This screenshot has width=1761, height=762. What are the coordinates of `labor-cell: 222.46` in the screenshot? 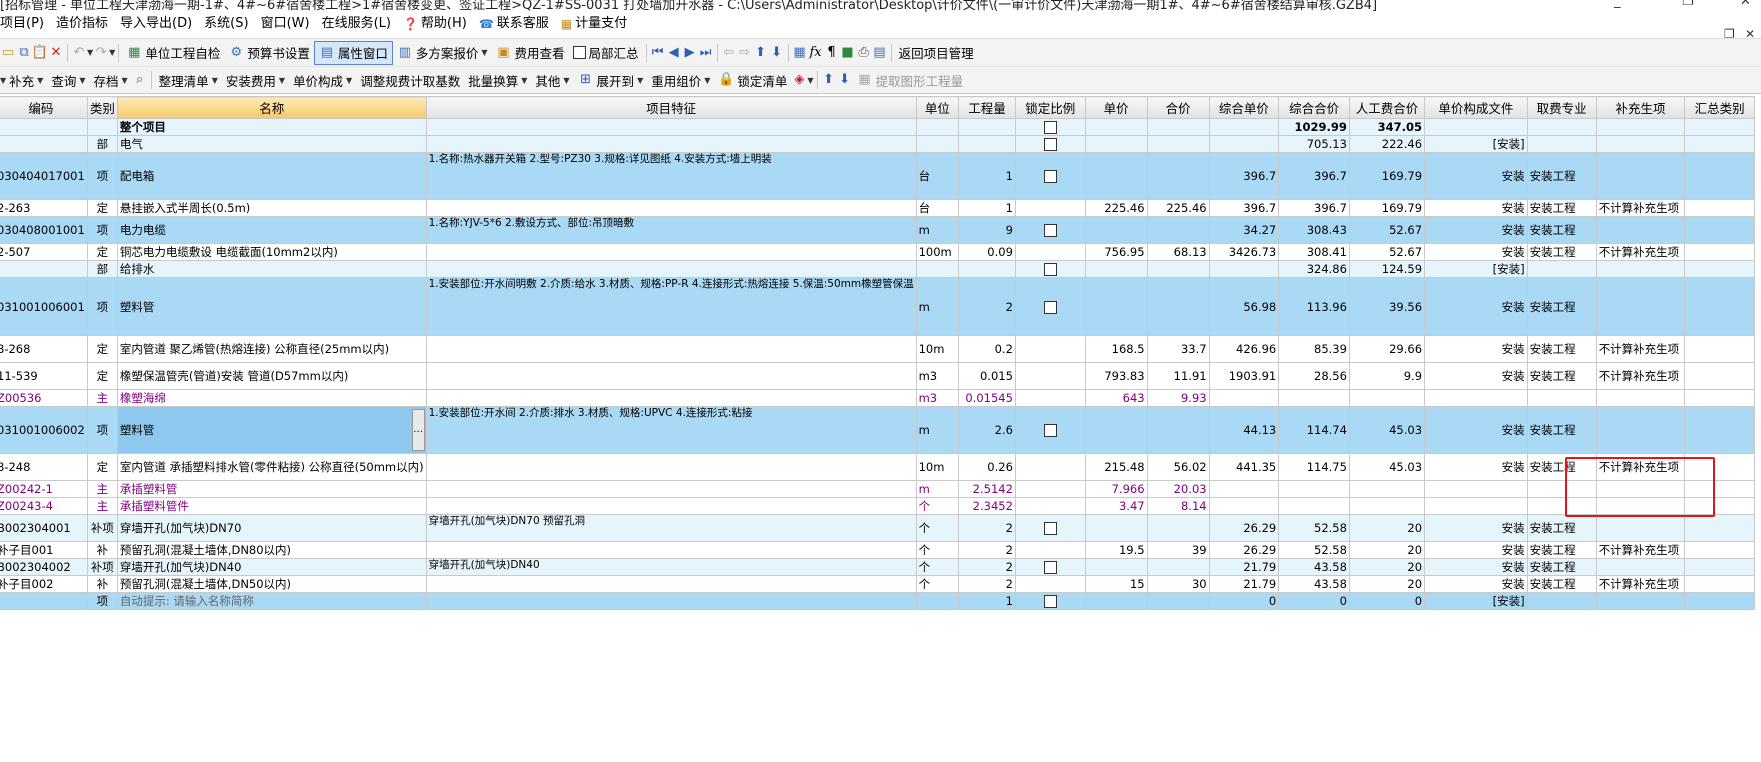 It's located at (1387, 144).